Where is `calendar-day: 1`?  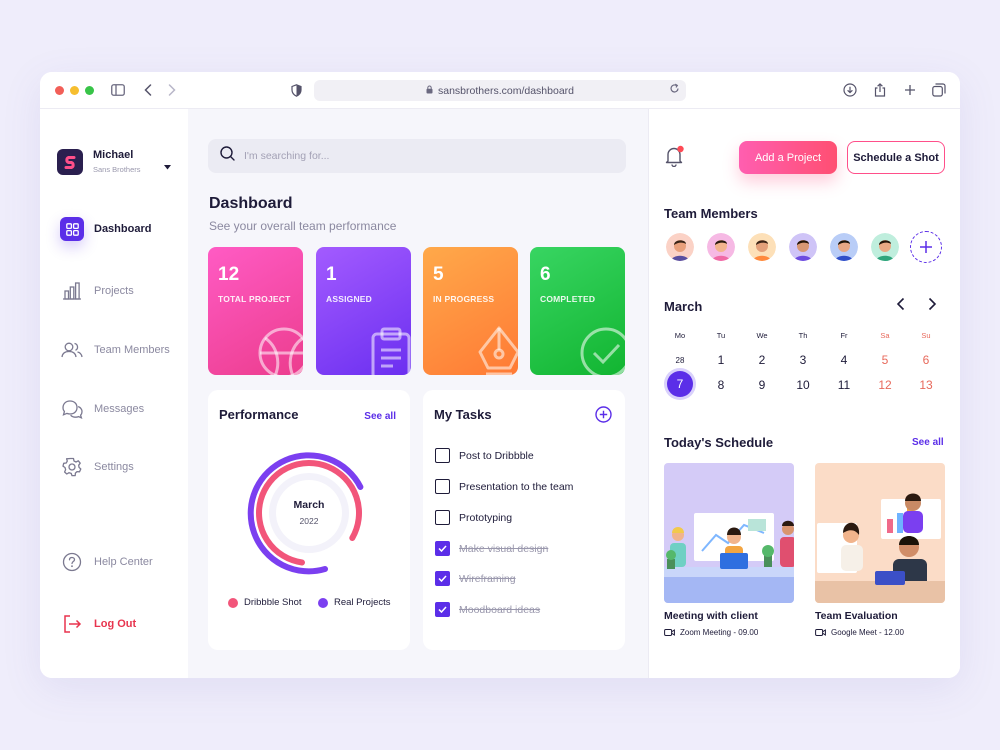
calendar-day: 1 is located at coordinates (721, 360).